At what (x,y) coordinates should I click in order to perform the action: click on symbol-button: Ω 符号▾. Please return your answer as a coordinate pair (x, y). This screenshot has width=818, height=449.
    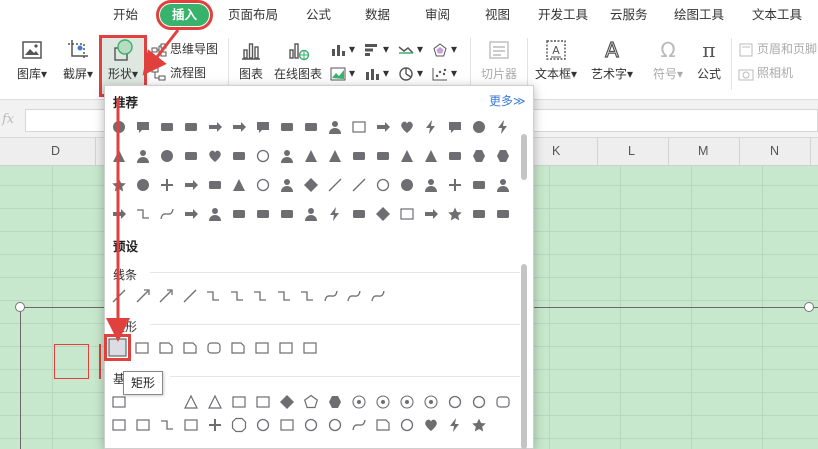
    Looking at the image, I should click on (668, 60).